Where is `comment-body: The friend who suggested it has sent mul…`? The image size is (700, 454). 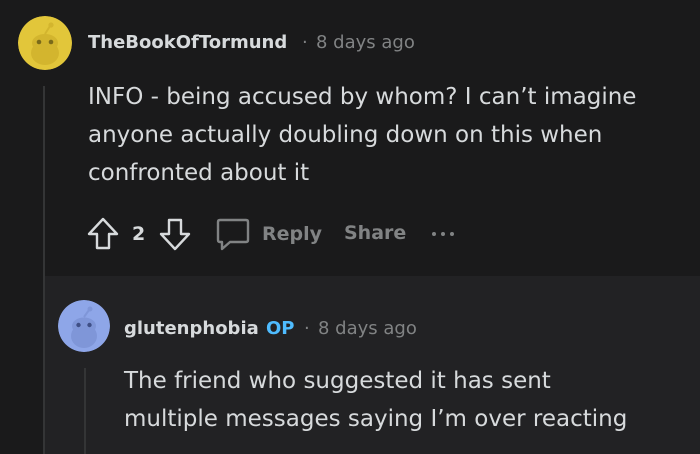 comment-body: The friend who suggested it has sent mul… is located at coordinates (404, 400).